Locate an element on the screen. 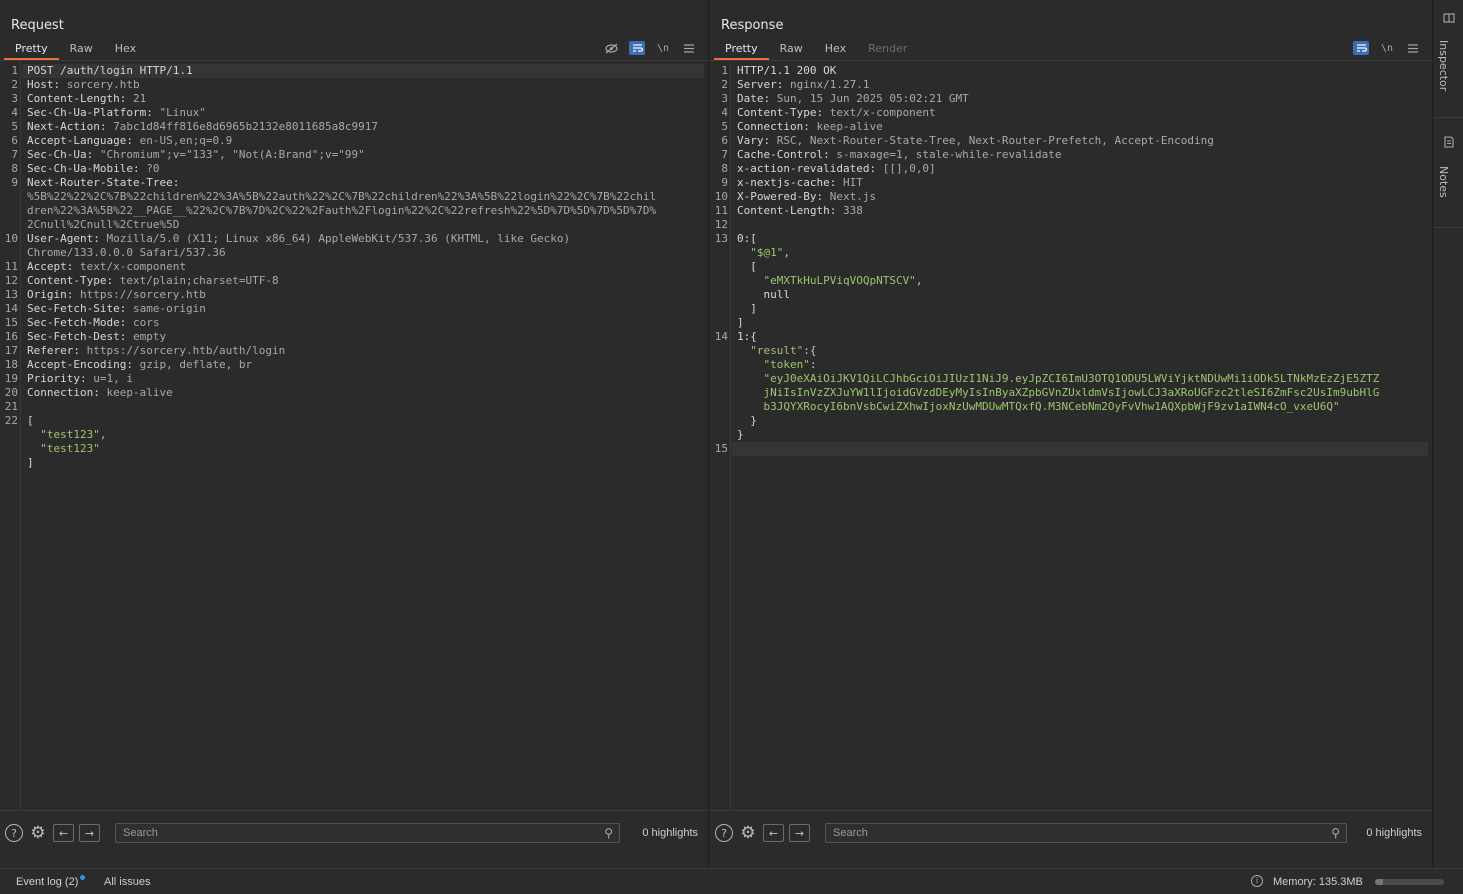 The image size is (1463, 894). line-value: s-maxage=1, stale-while-revalidate is located at coordinates (945, 154).